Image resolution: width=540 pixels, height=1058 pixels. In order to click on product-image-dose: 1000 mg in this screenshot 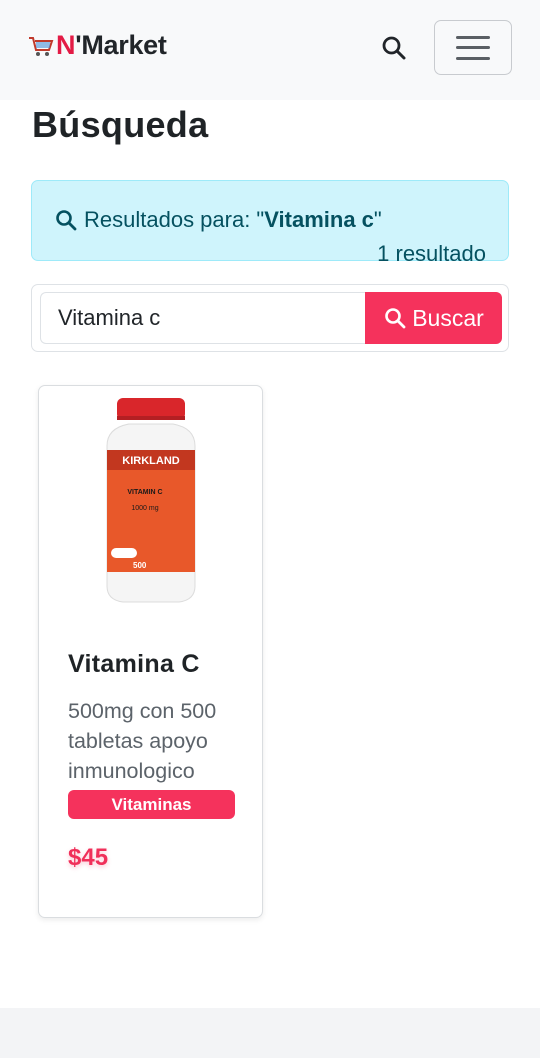, I will do `click(144, 508)`.